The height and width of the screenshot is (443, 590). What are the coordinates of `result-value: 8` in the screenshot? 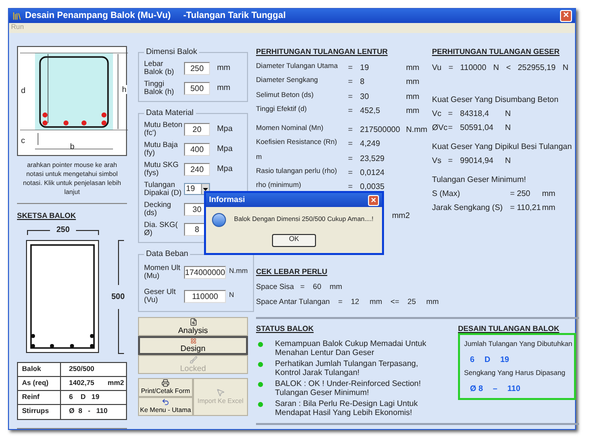 It's located at (363, 82).